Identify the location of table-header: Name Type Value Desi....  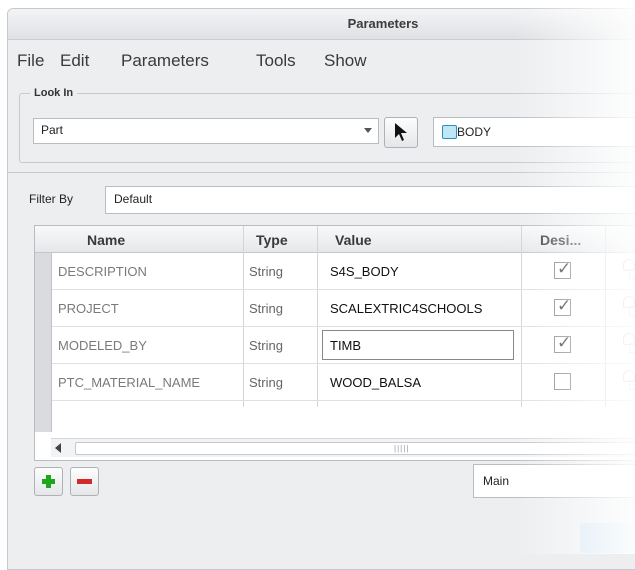
(335, 239).